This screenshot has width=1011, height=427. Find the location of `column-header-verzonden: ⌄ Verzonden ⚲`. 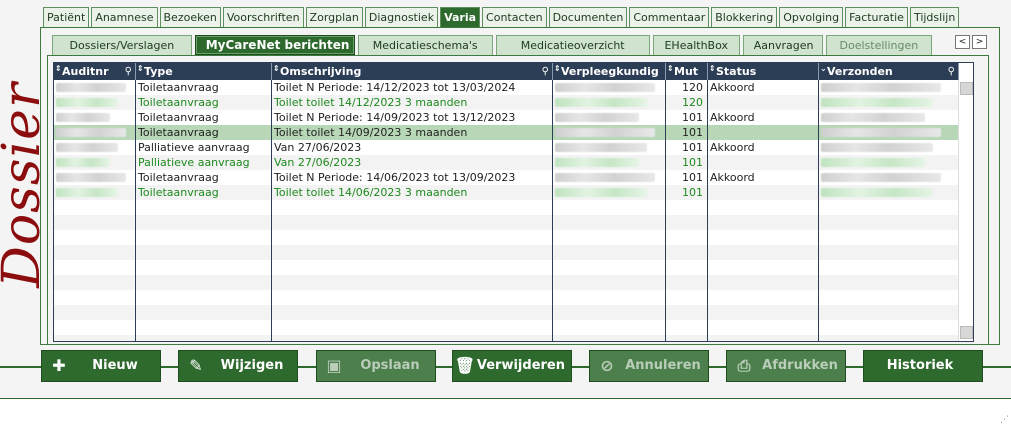

column-header-verzonden: ⌄ Verzonden ⚲ is located at coordinates (889, 71).